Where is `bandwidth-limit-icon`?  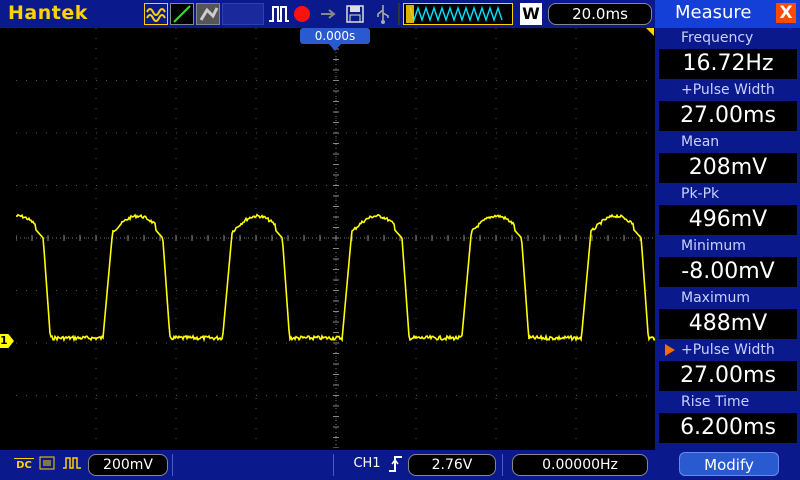
bandwidth-limit-icon is located at coordinates (47, 465).